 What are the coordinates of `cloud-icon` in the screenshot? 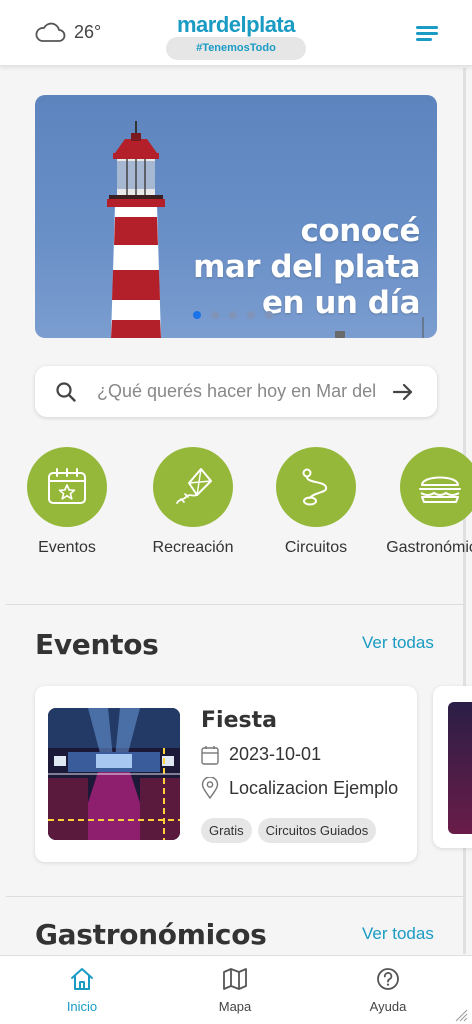 It's located at (50, 32).